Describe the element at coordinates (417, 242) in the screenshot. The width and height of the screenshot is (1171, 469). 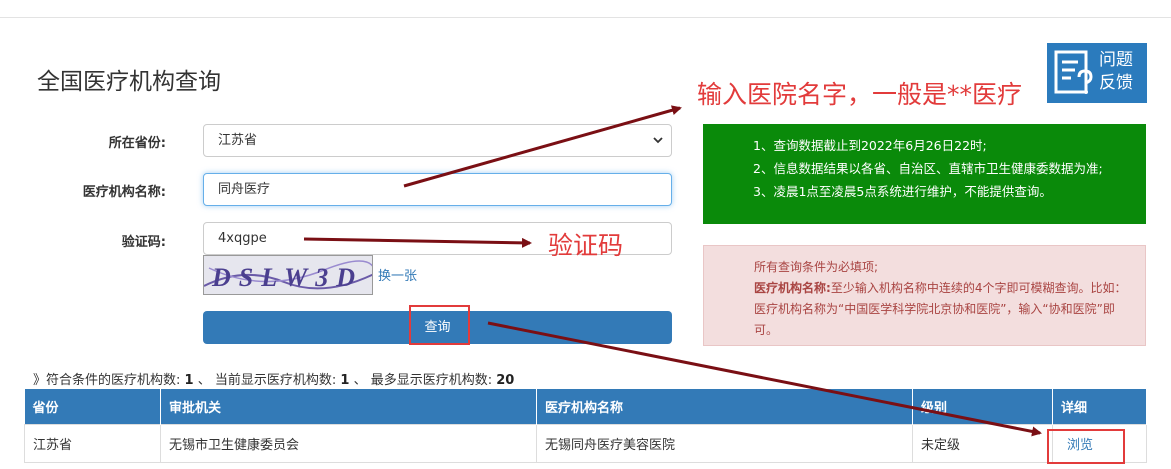
I see `arrow-to-captcha-hint` at that location.